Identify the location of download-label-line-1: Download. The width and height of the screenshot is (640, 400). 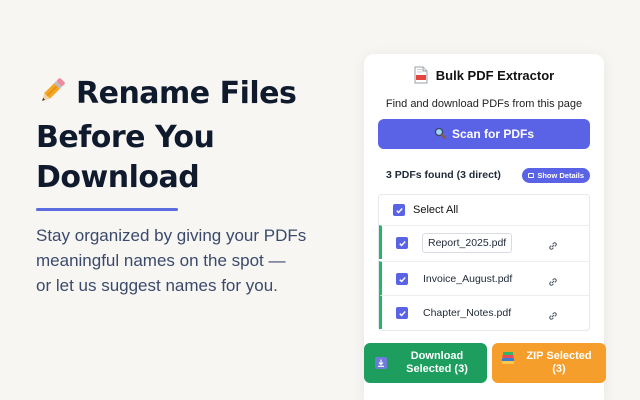
(437, 356).